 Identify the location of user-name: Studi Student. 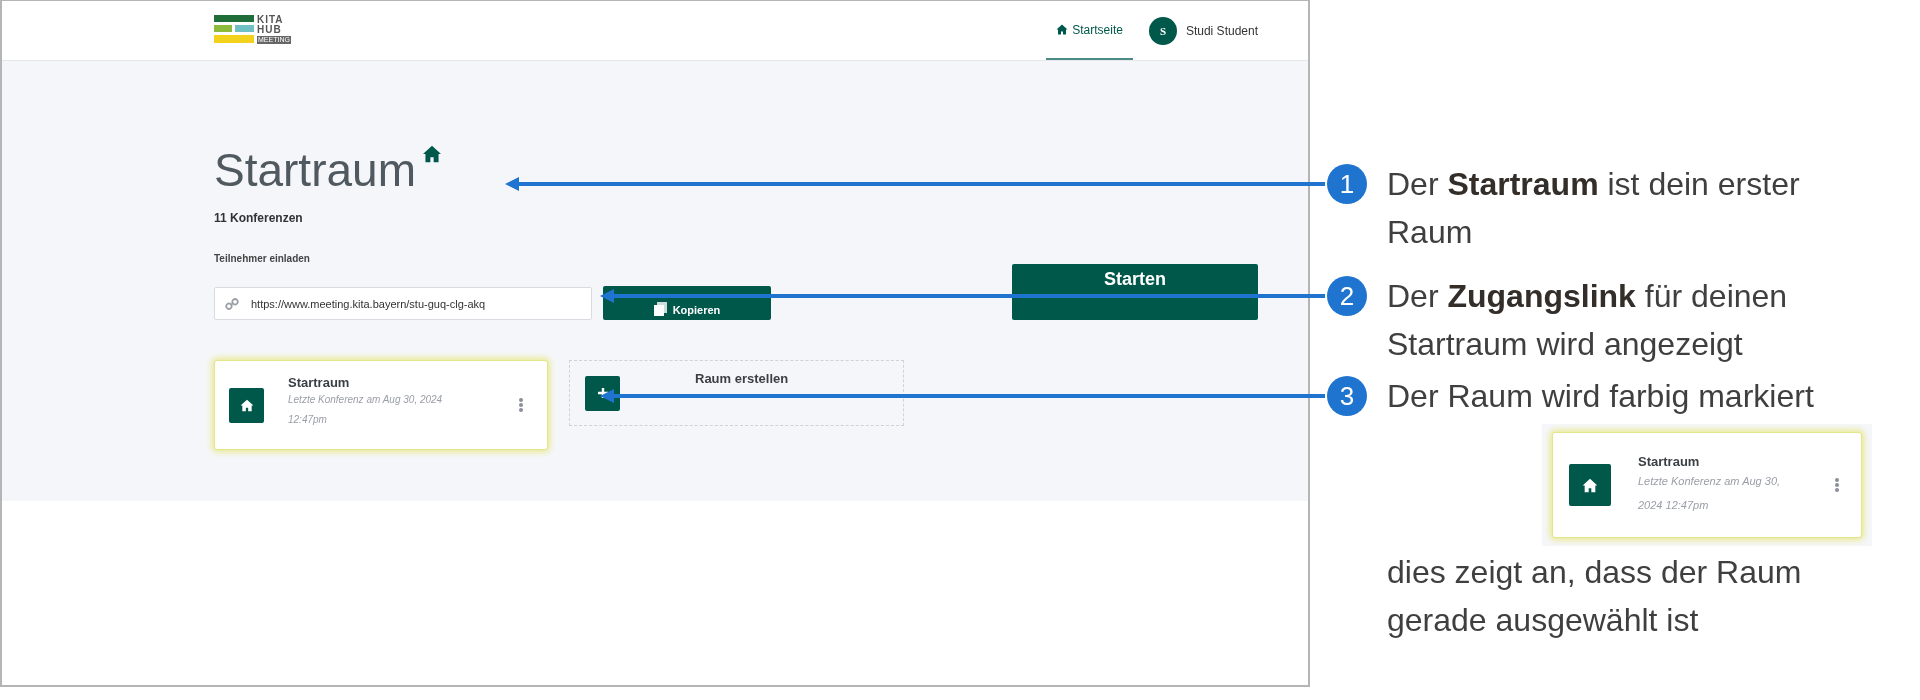
(1221, 30).